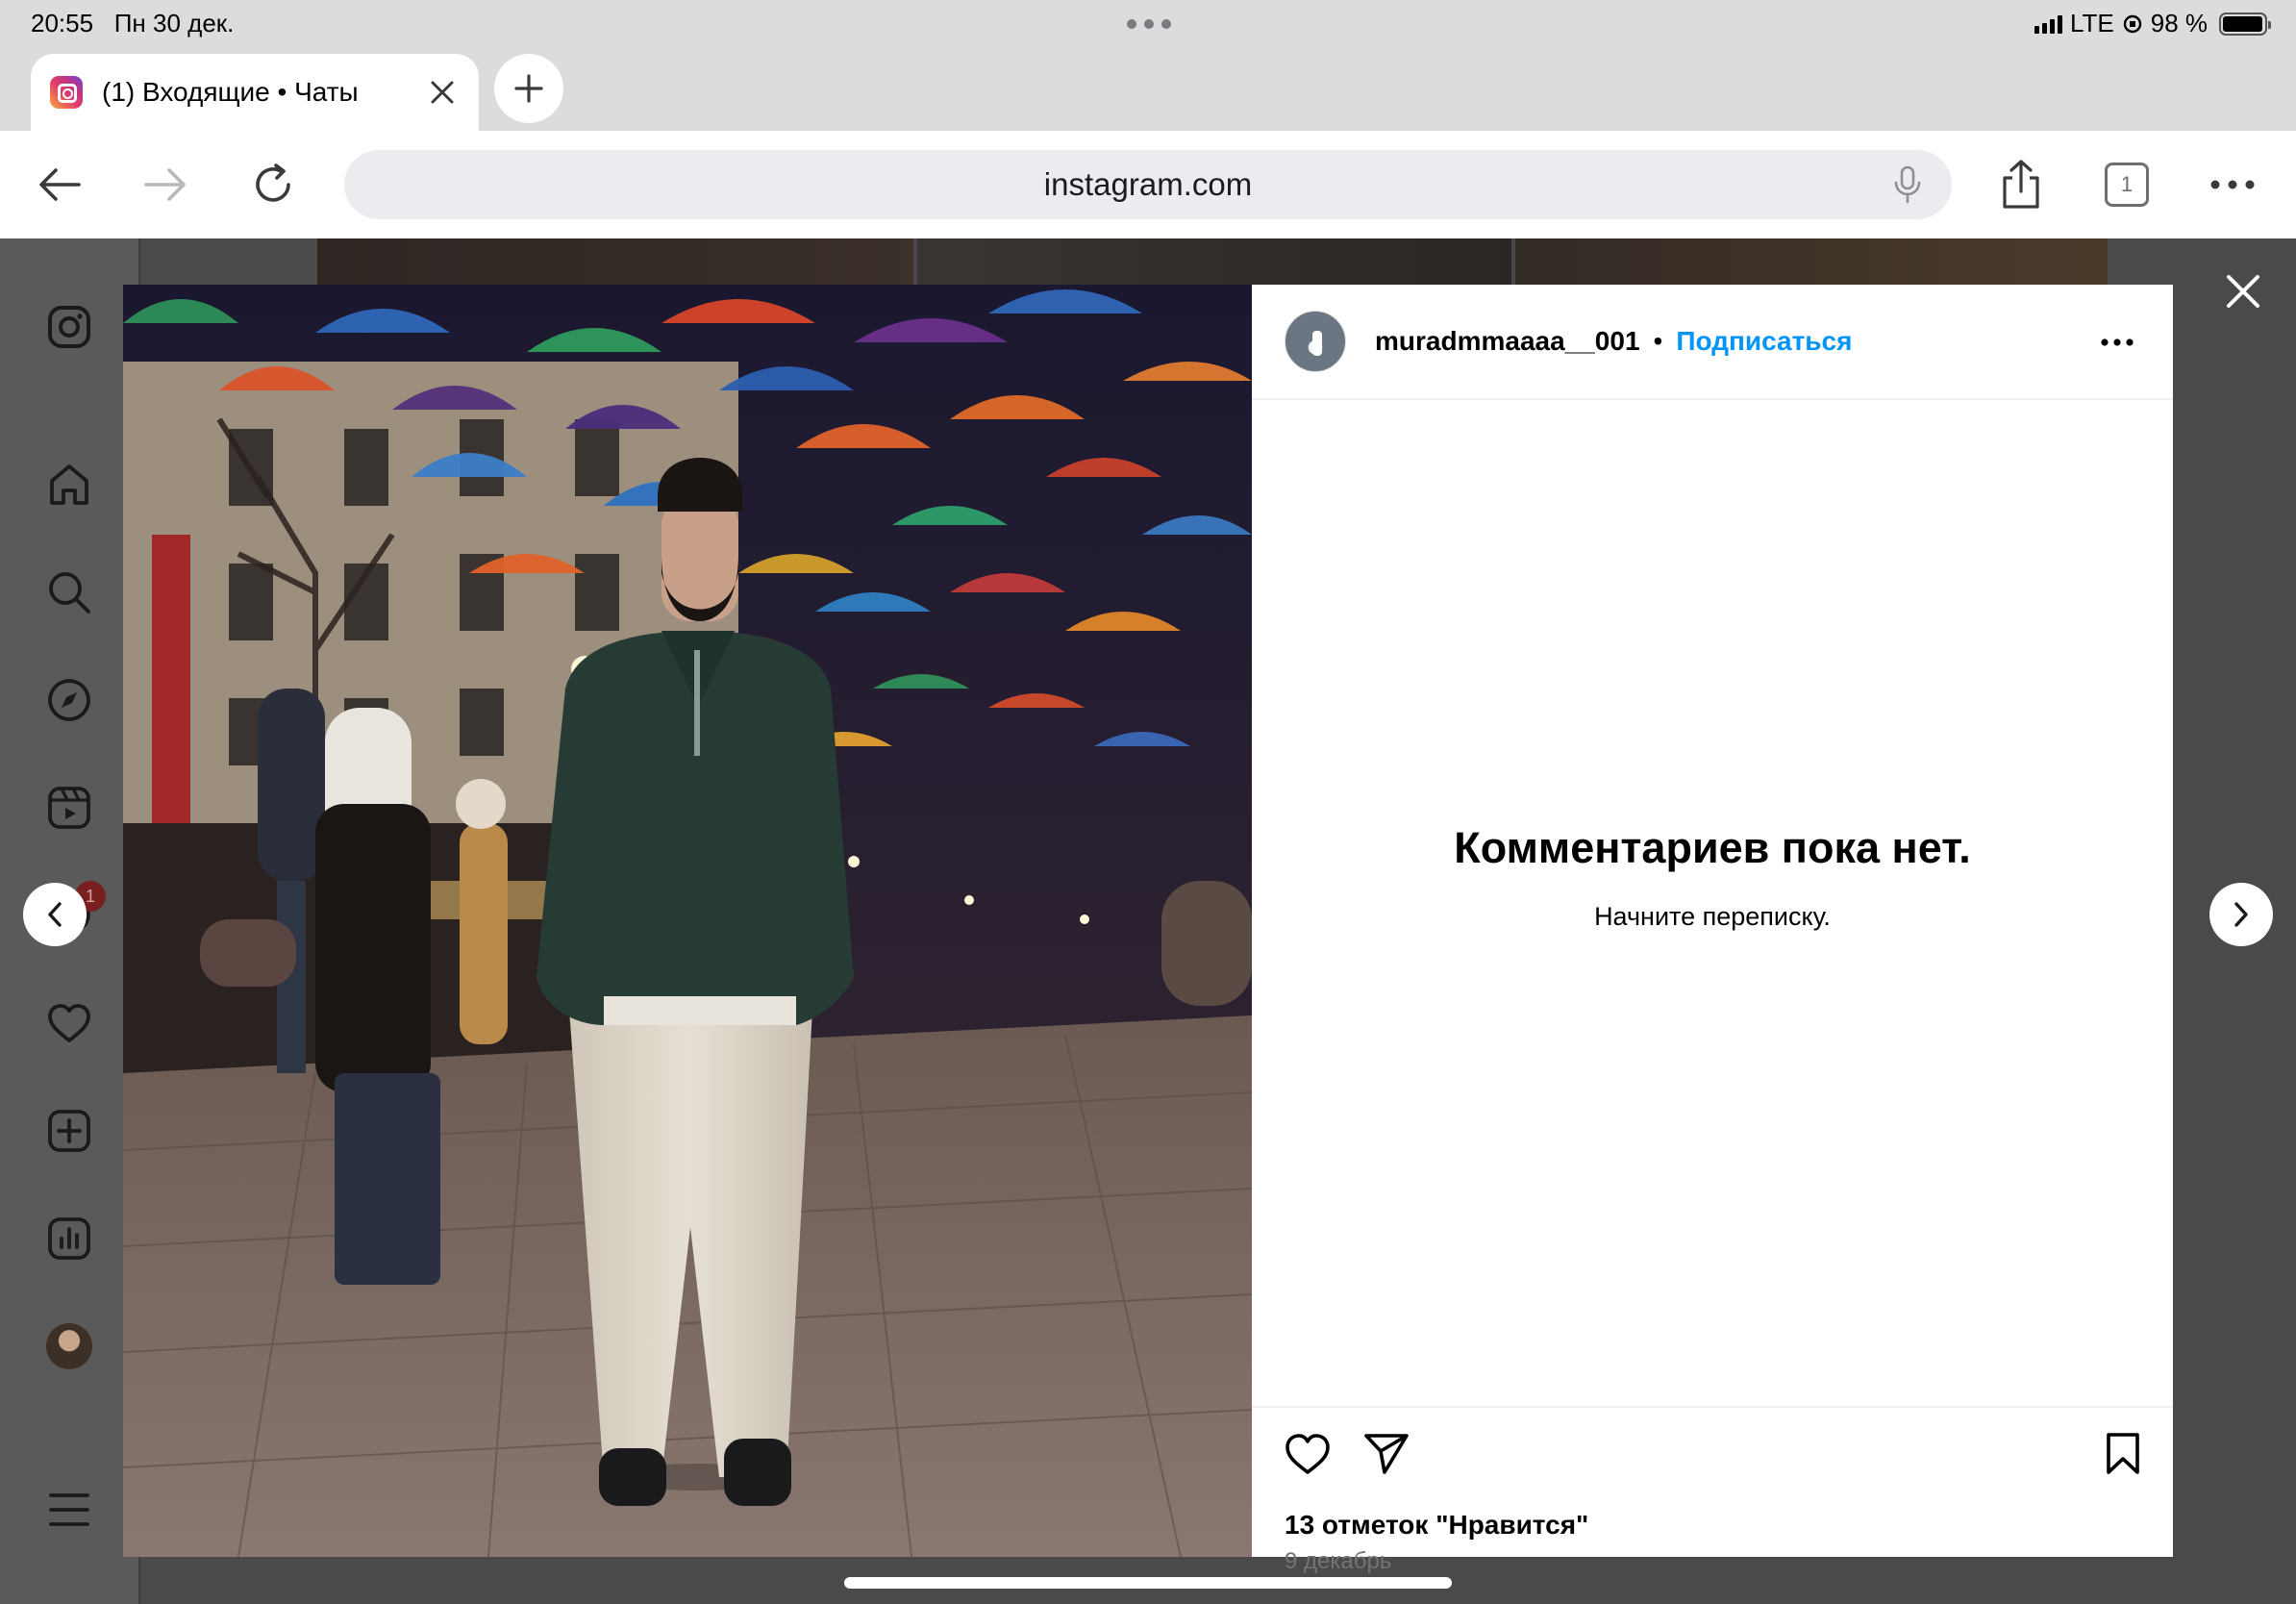  I want to click on home-indicator, so click(1148, 1583).